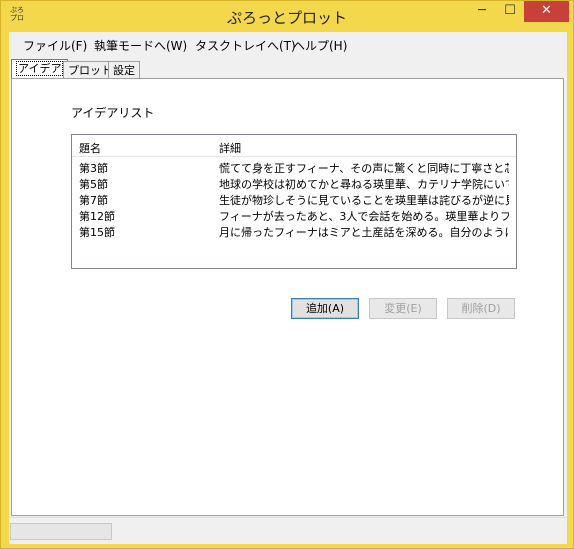  I want to click on title-bar: ぷろ プロ ぷろっとプロット ─ ☐ ✕, so click(287, 16).